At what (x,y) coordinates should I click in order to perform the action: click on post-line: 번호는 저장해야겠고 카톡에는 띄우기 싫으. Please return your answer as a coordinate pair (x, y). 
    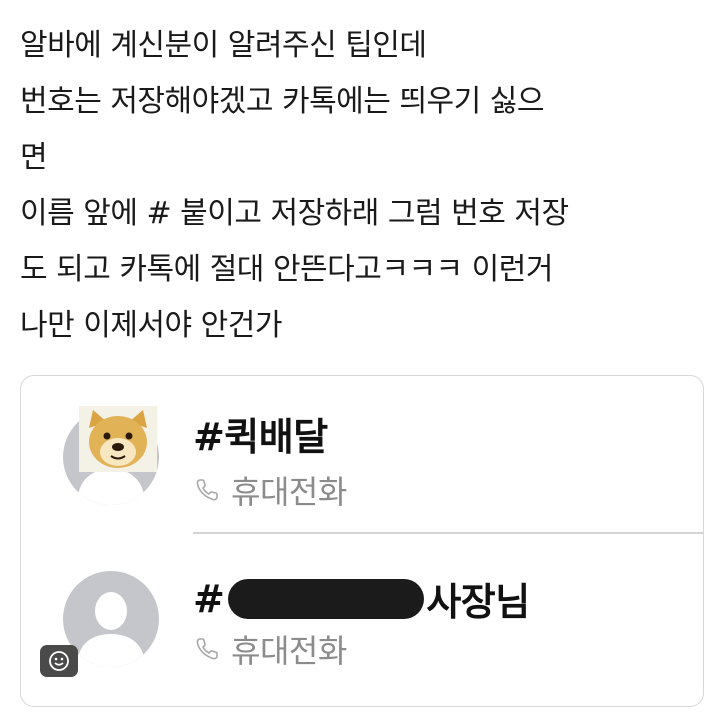
    Looking at the image, I should click on (282, 101).